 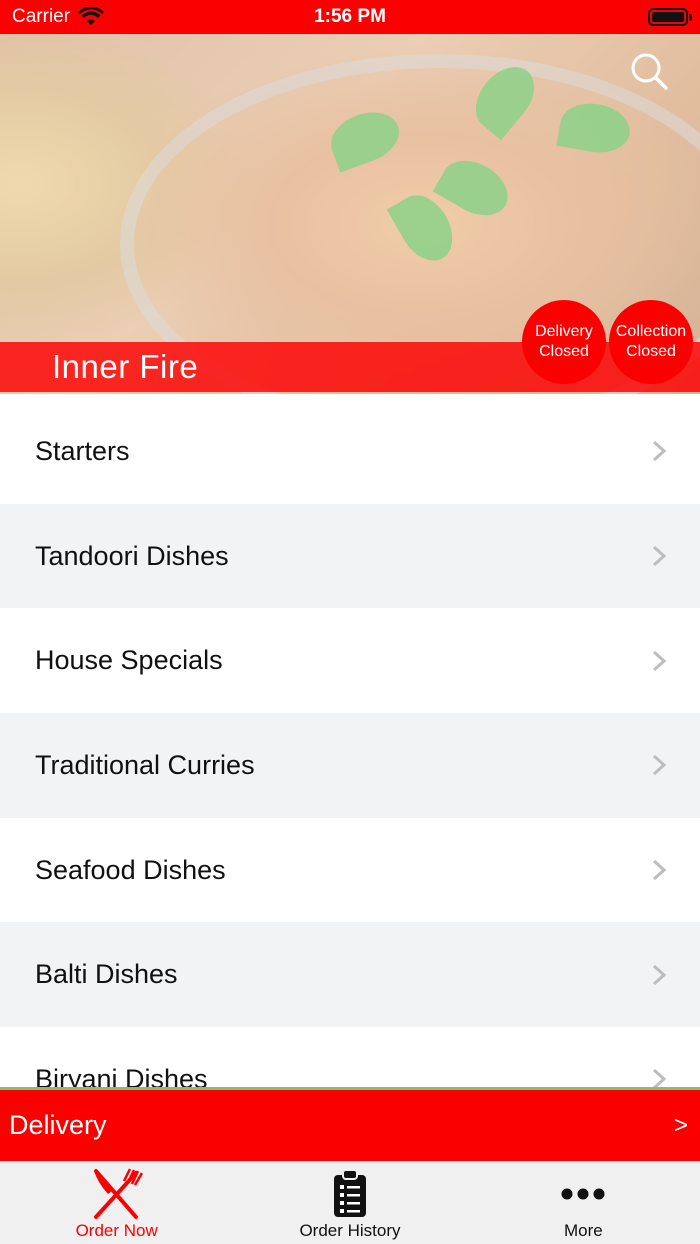 I want to click on category-label: Biryani Dishes, so click(x=121, y=1076).